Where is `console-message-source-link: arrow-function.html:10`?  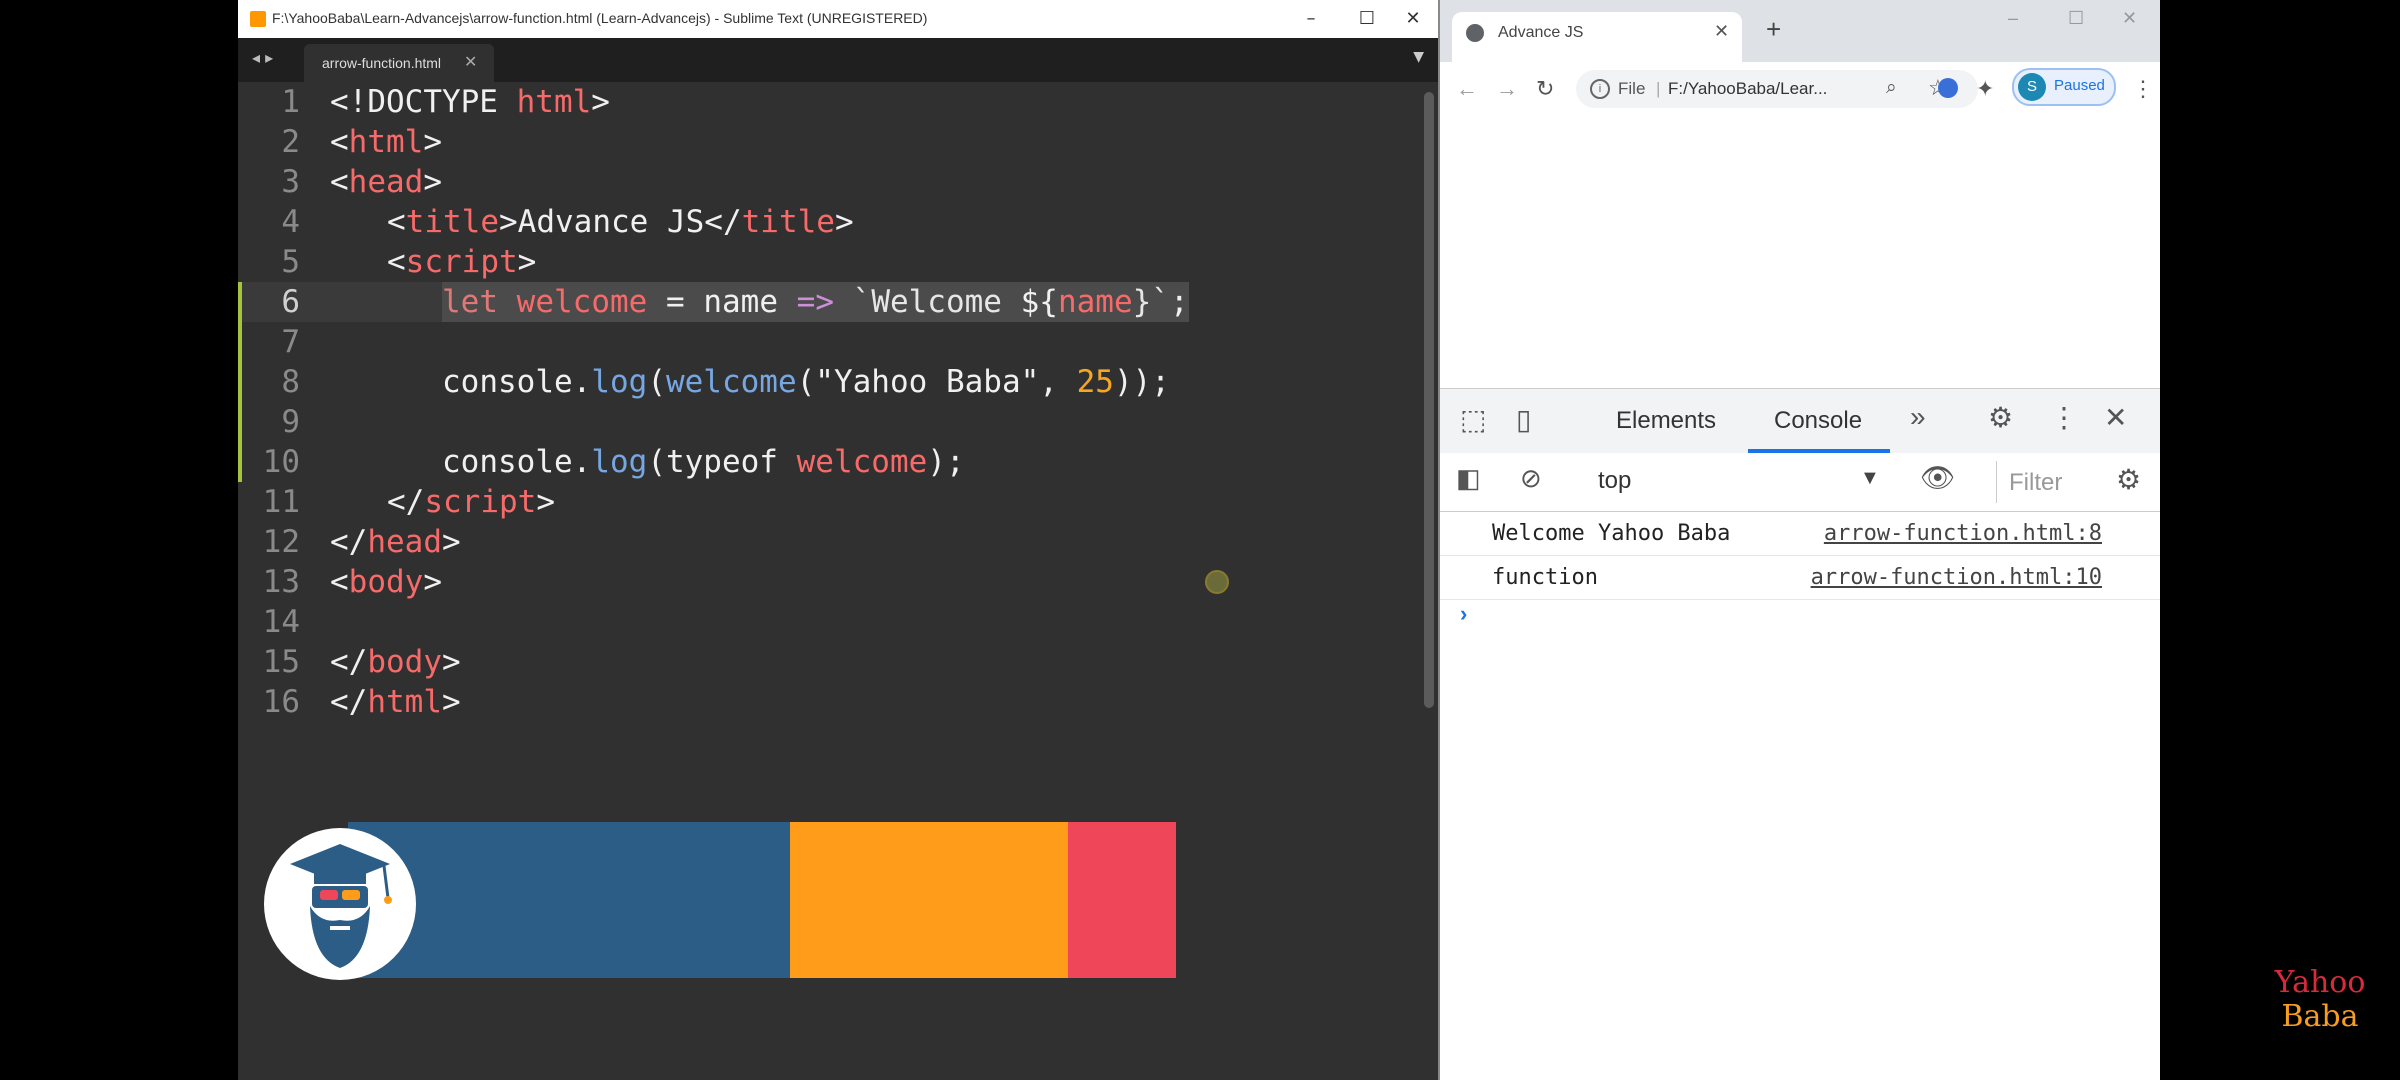 console-message-source-link: arrow-function.html:10 is located at coordinates (1956, 577).